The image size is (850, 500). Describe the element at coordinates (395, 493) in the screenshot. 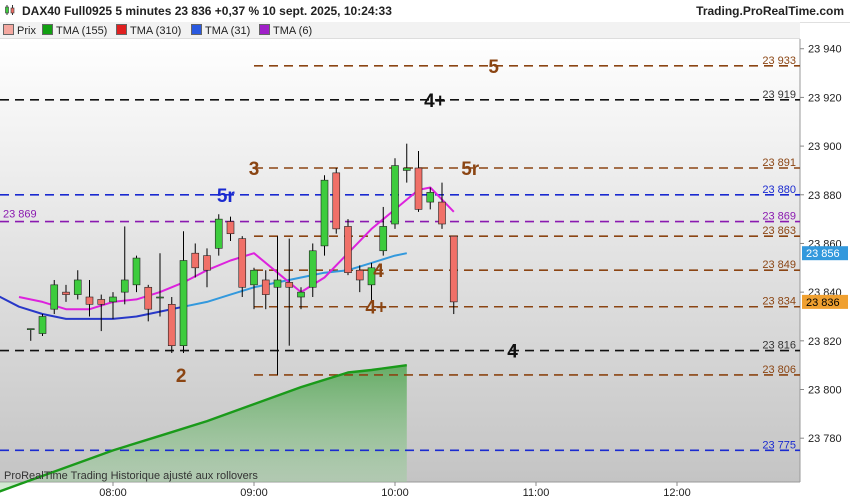

I see `x-tick-label: 10:00` at that location.